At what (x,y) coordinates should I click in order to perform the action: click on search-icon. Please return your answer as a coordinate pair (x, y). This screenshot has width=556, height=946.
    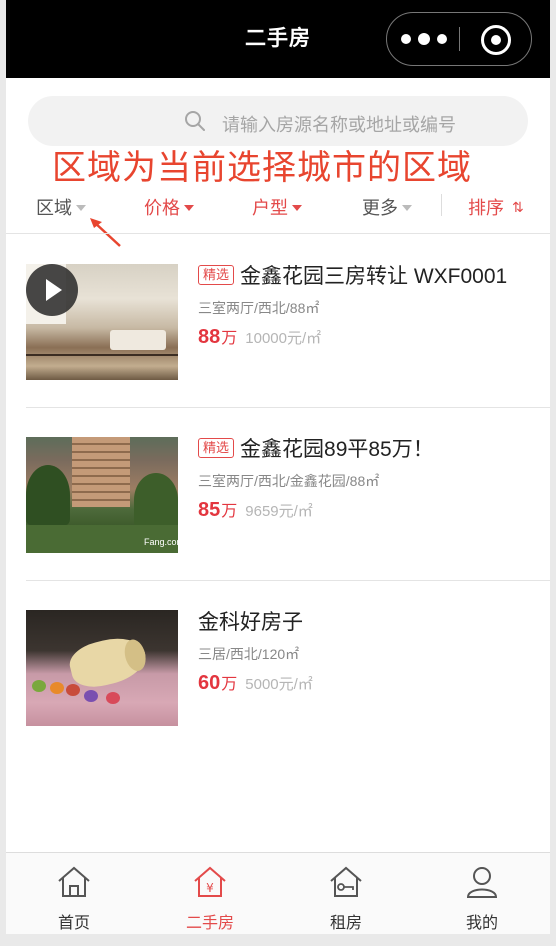
    Looking at the image, I should click on (195, 121).